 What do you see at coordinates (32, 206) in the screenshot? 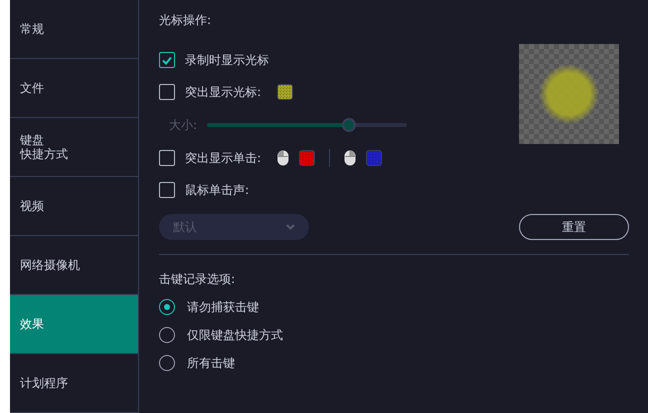
I see `sidebar-label: 视频` at bounding box center [32, 206].